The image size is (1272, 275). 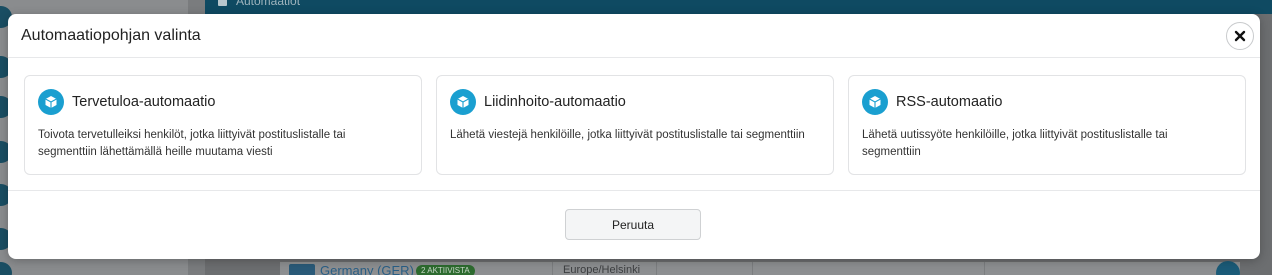 I want to click on close-icon, so click(x=1240, y=36).